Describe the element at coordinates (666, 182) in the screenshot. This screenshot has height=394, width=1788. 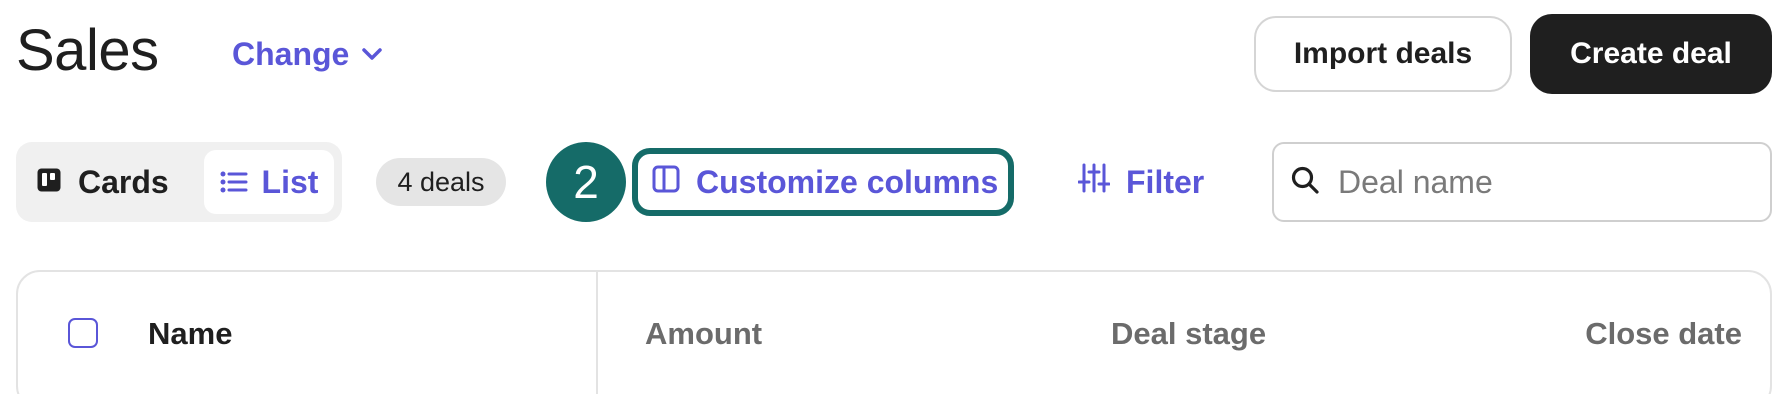
I see `columns-icon` at that location.